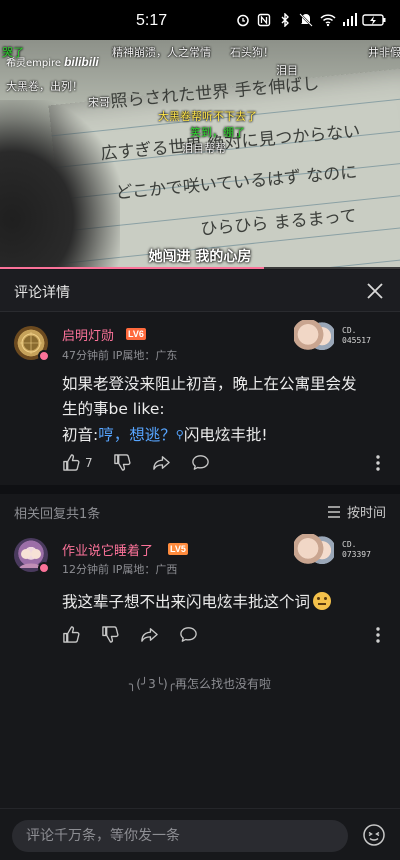 Image resolution: width=400 pixels, height=860 pixels. What do you see at coordinates (57, 514) in the screenshot?
I see `reply-count: 相关回复共1条` at bounding box center [57, 514].